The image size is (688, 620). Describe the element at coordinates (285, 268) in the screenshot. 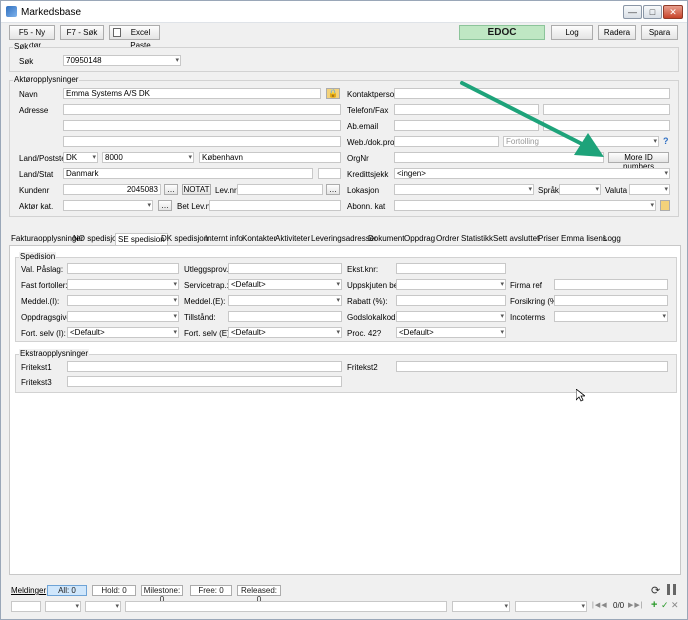

I see `utleggsprov-input` at that location.